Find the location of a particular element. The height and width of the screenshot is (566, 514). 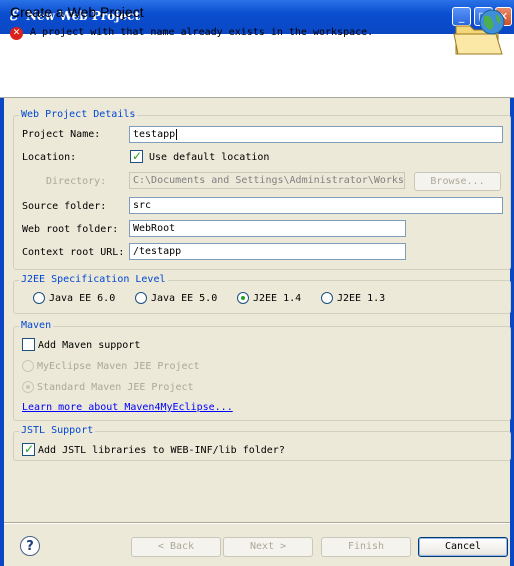

location-label: Location: is located at coordinates (49, 157).